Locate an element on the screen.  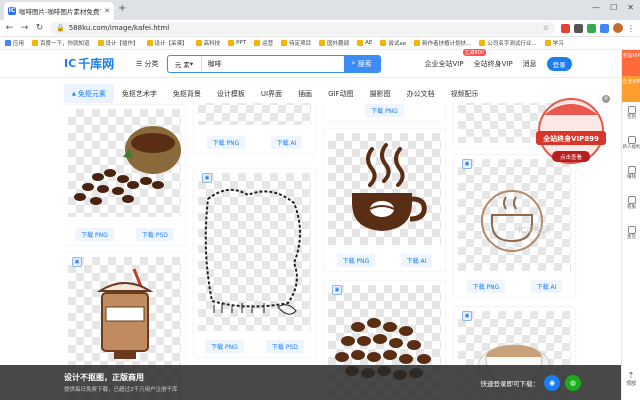
sidebar-icon is located at coordinates (631, 170).